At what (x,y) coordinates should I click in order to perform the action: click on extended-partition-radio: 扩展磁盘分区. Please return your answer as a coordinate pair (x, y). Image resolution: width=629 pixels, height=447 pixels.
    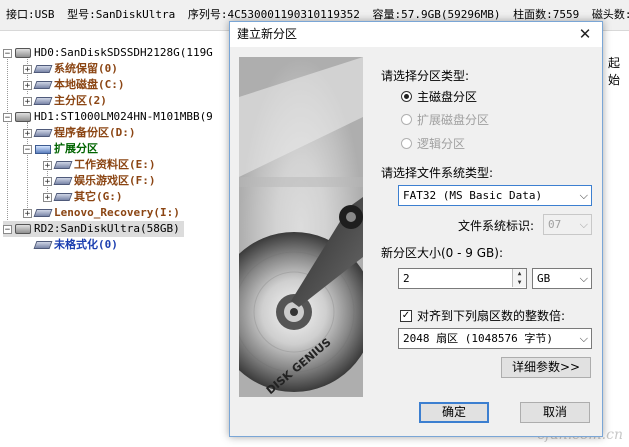
    Looking at the image, I should click on (445, 119).